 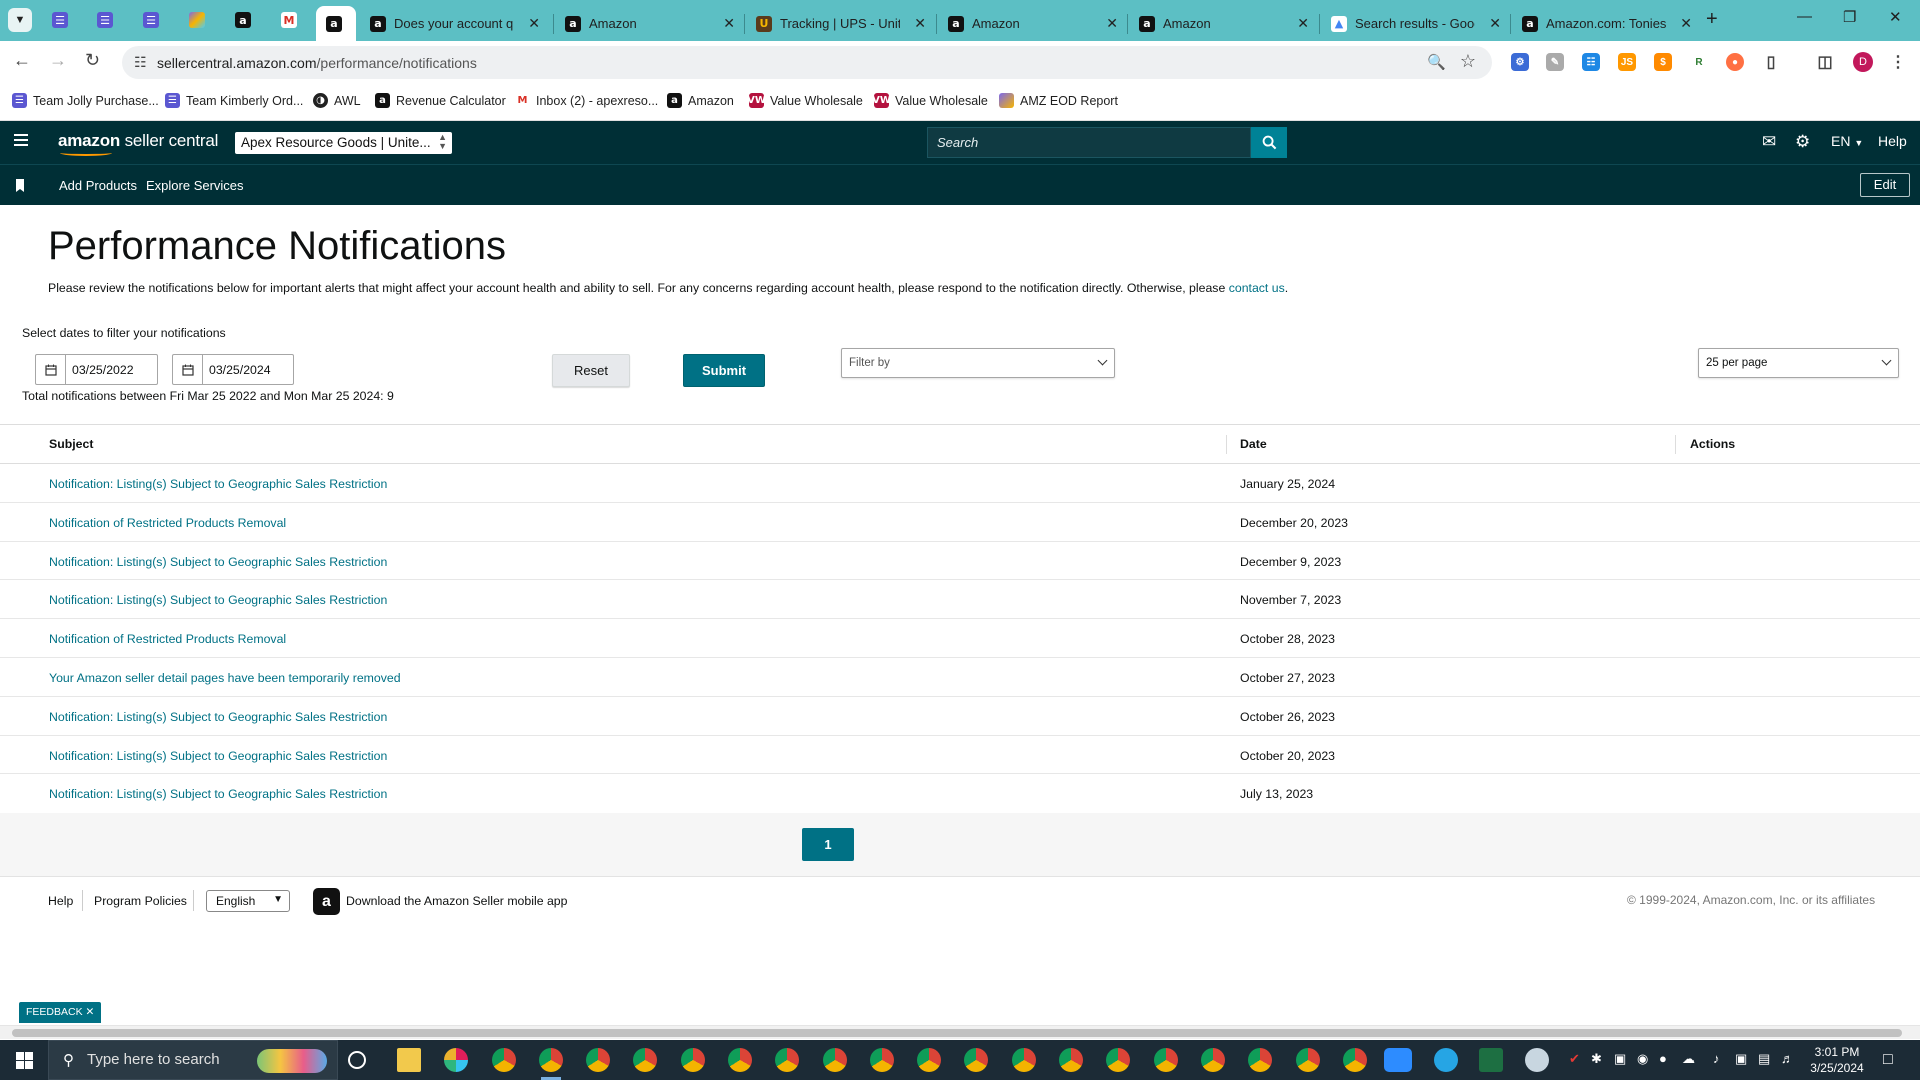 What do you see at coordinates (188, 369) in the screenshot?
I see `calendar-icon` at bounding box center [188, 369].